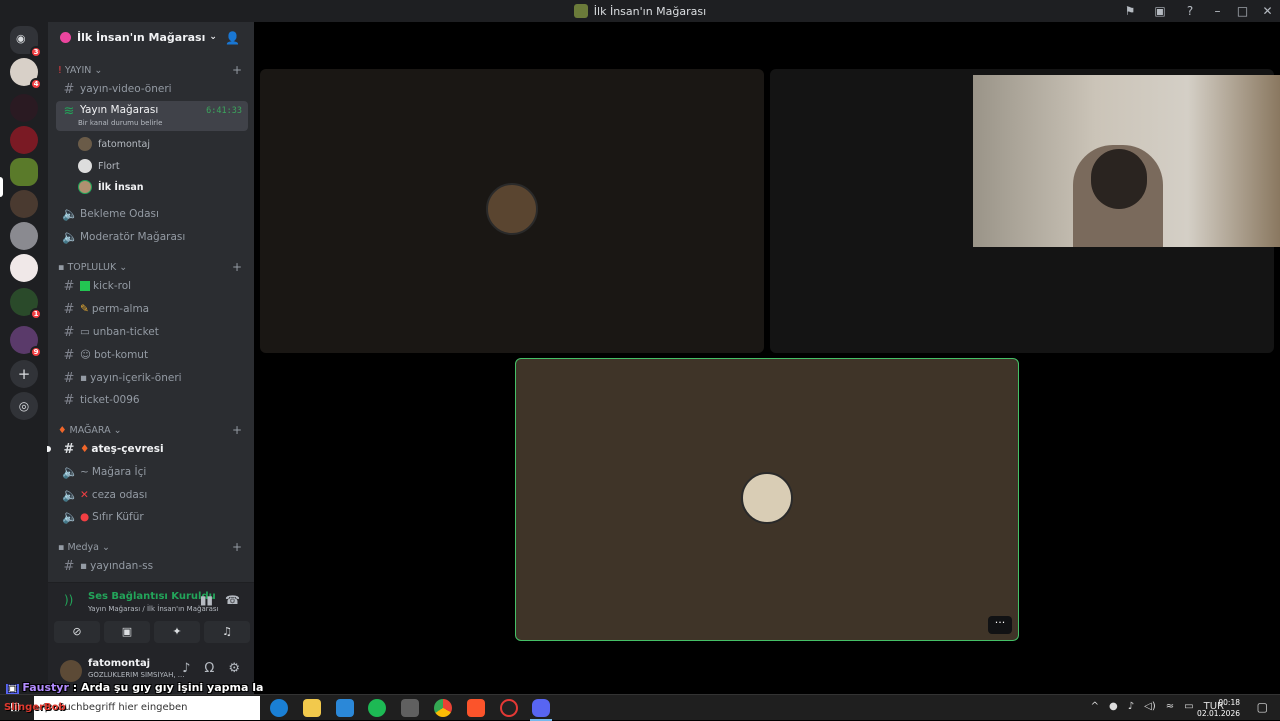 The width and height of the screenshot is (1280, 721). Describe the element at coordinates (26, 304) in the screenshot. I see `server-icon: 1` at that location.